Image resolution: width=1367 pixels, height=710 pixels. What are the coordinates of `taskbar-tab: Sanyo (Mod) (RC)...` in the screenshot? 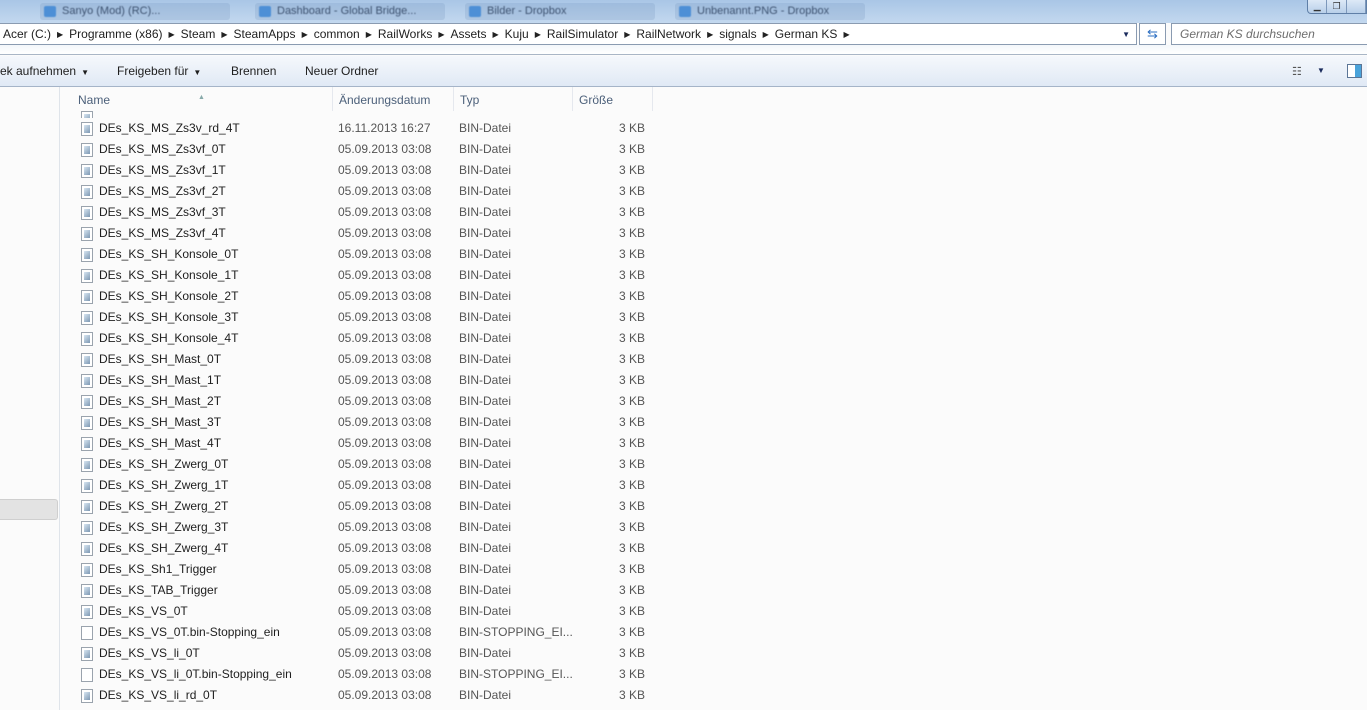 It's located at (135, 11).